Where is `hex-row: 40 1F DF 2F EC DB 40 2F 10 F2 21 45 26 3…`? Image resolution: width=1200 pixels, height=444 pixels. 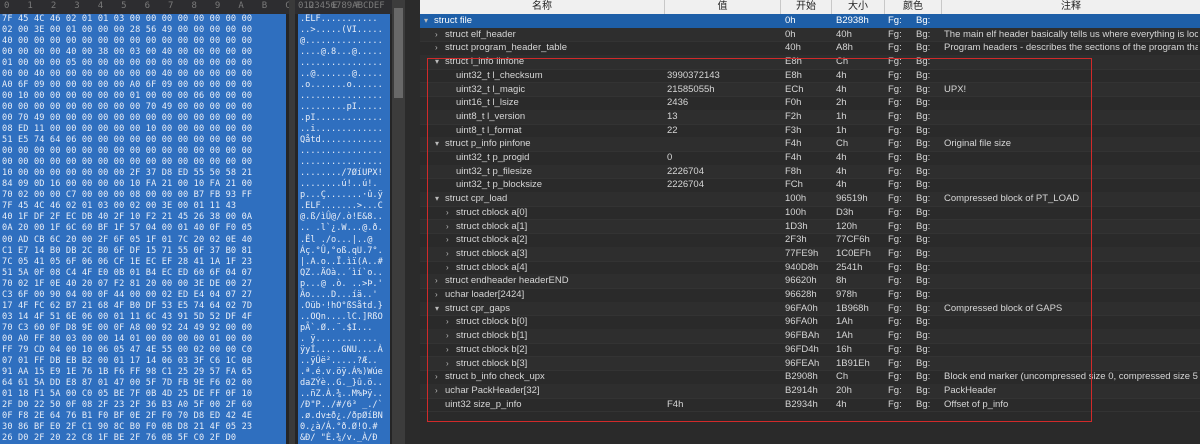
hex-row: 40 1F DF 2F EC DB 40 2F 10 F2 21 45 26 3… is located at coordinates (127, 217).